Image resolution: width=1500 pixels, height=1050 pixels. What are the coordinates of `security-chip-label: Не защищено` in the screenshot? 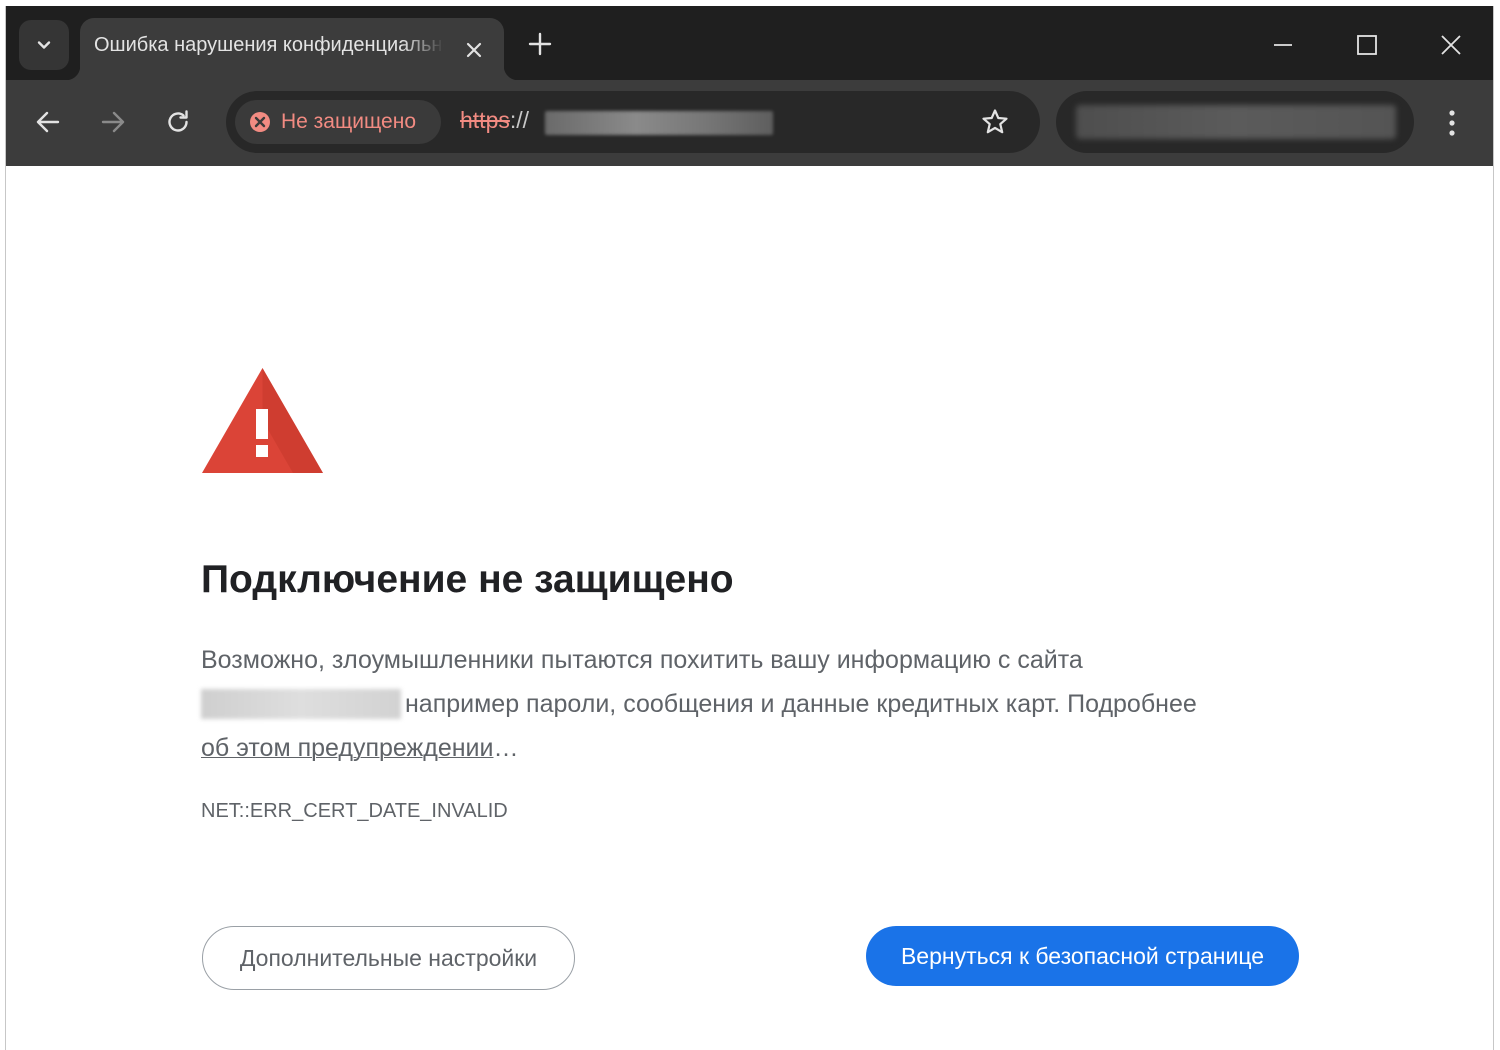 It's located at (348, 121).